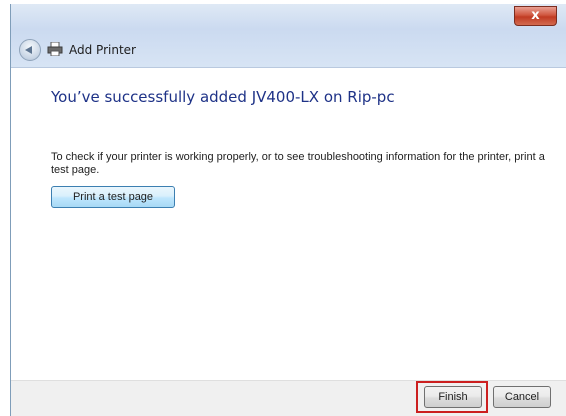 The width and height of the screenshot is (566, 416). What do you see at coordinates (102, 50) in the screenshot?
I see `window-title: Add Printer` at bounding box center [102, 50].